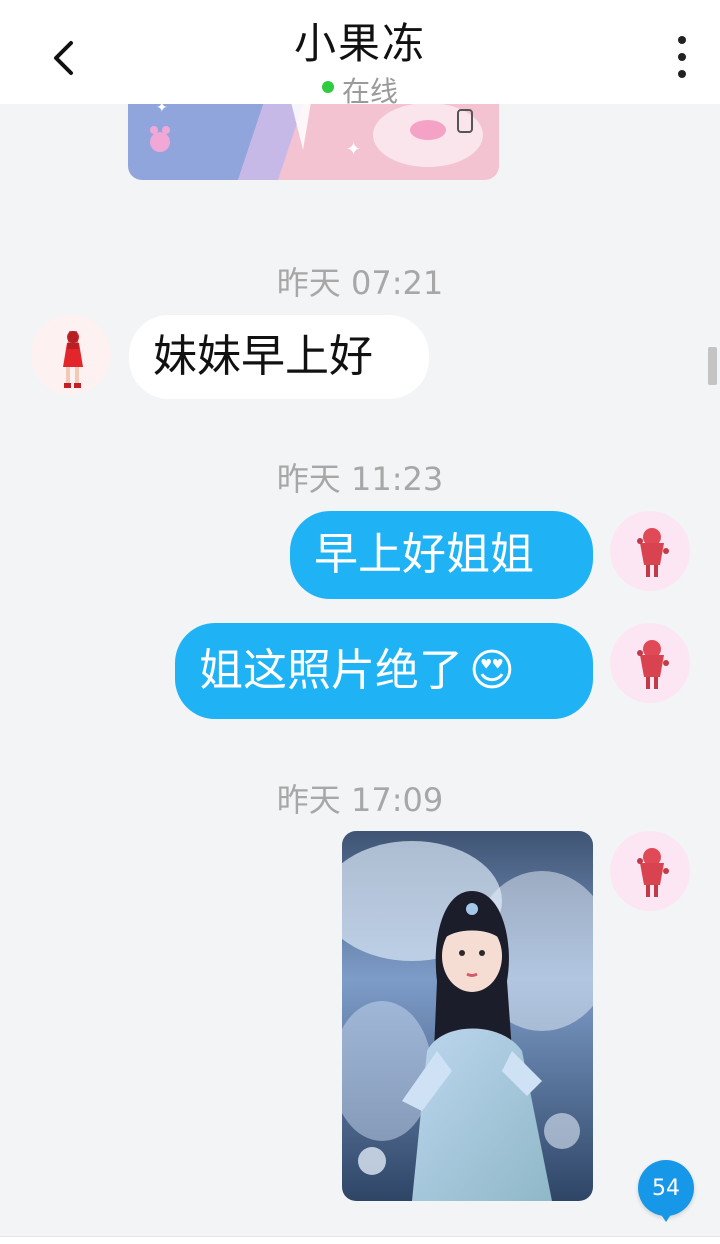 Image resolution: width=720 pixels, height=1244 pixels. Describe the element at coordinates (492, 670) in the screenshot. I see `heart-eyes-emoji-icon: 😍` at that location.